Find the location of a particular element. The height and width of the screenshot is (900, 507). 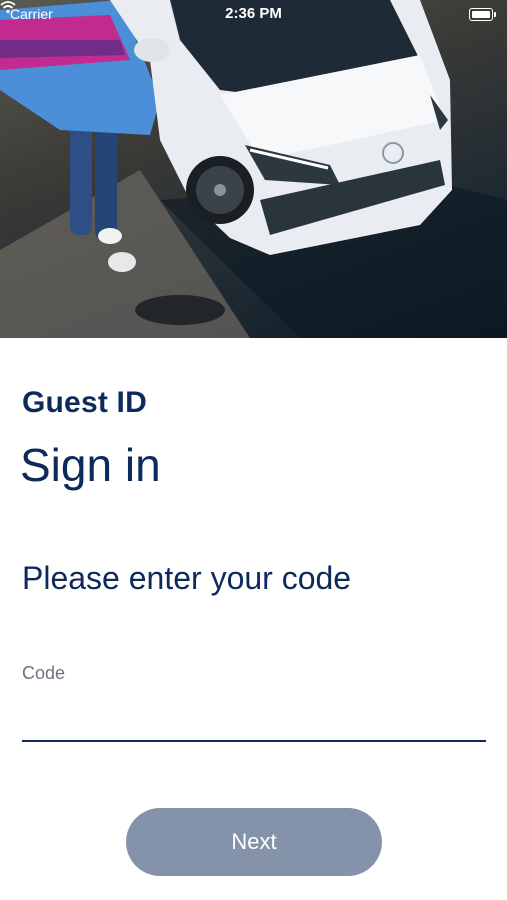

next-button: Next is located at coordinates (254, 842).